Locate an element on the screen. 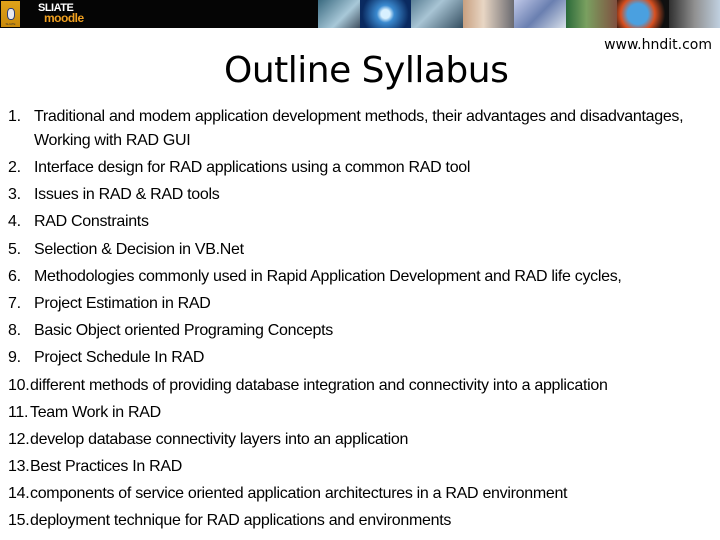 Image resolution: width=720 pixels, height=540 pixels. syllabus-item-text: RAD Constraints is located at coordinates (91, 222).